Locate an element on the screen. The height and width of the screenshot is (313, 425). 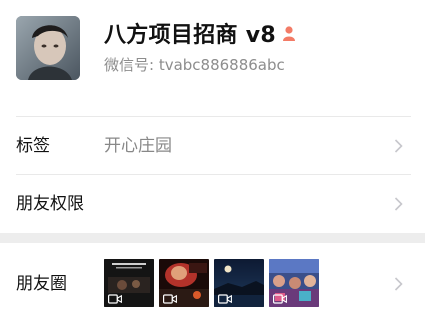
section-gap is located at coordinates (212, 238).